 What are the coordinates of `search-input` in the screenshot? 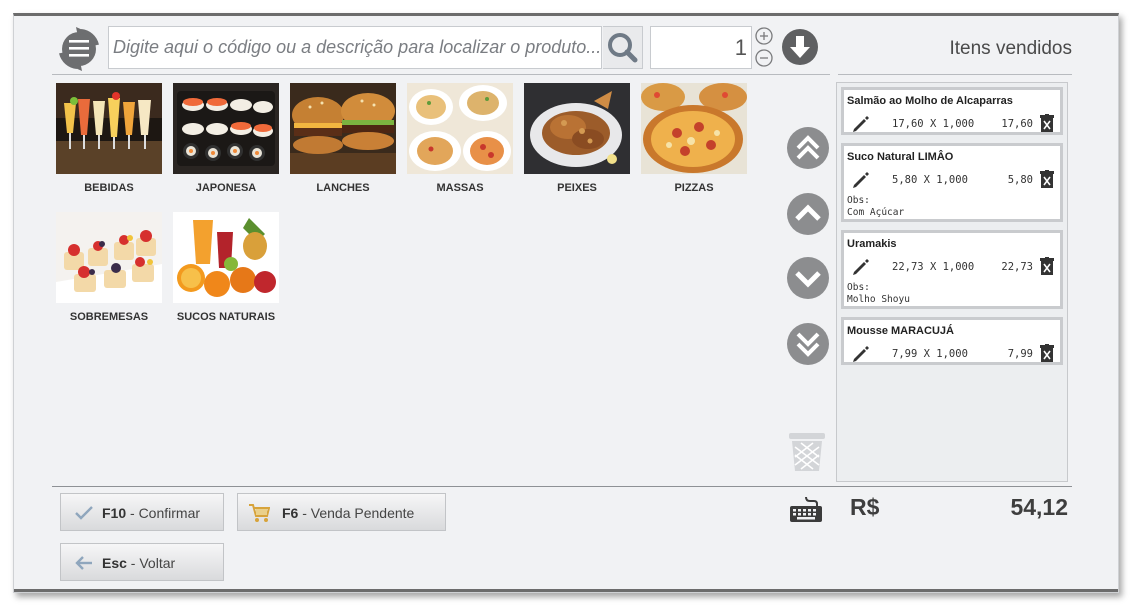 It's located at (356, 47).